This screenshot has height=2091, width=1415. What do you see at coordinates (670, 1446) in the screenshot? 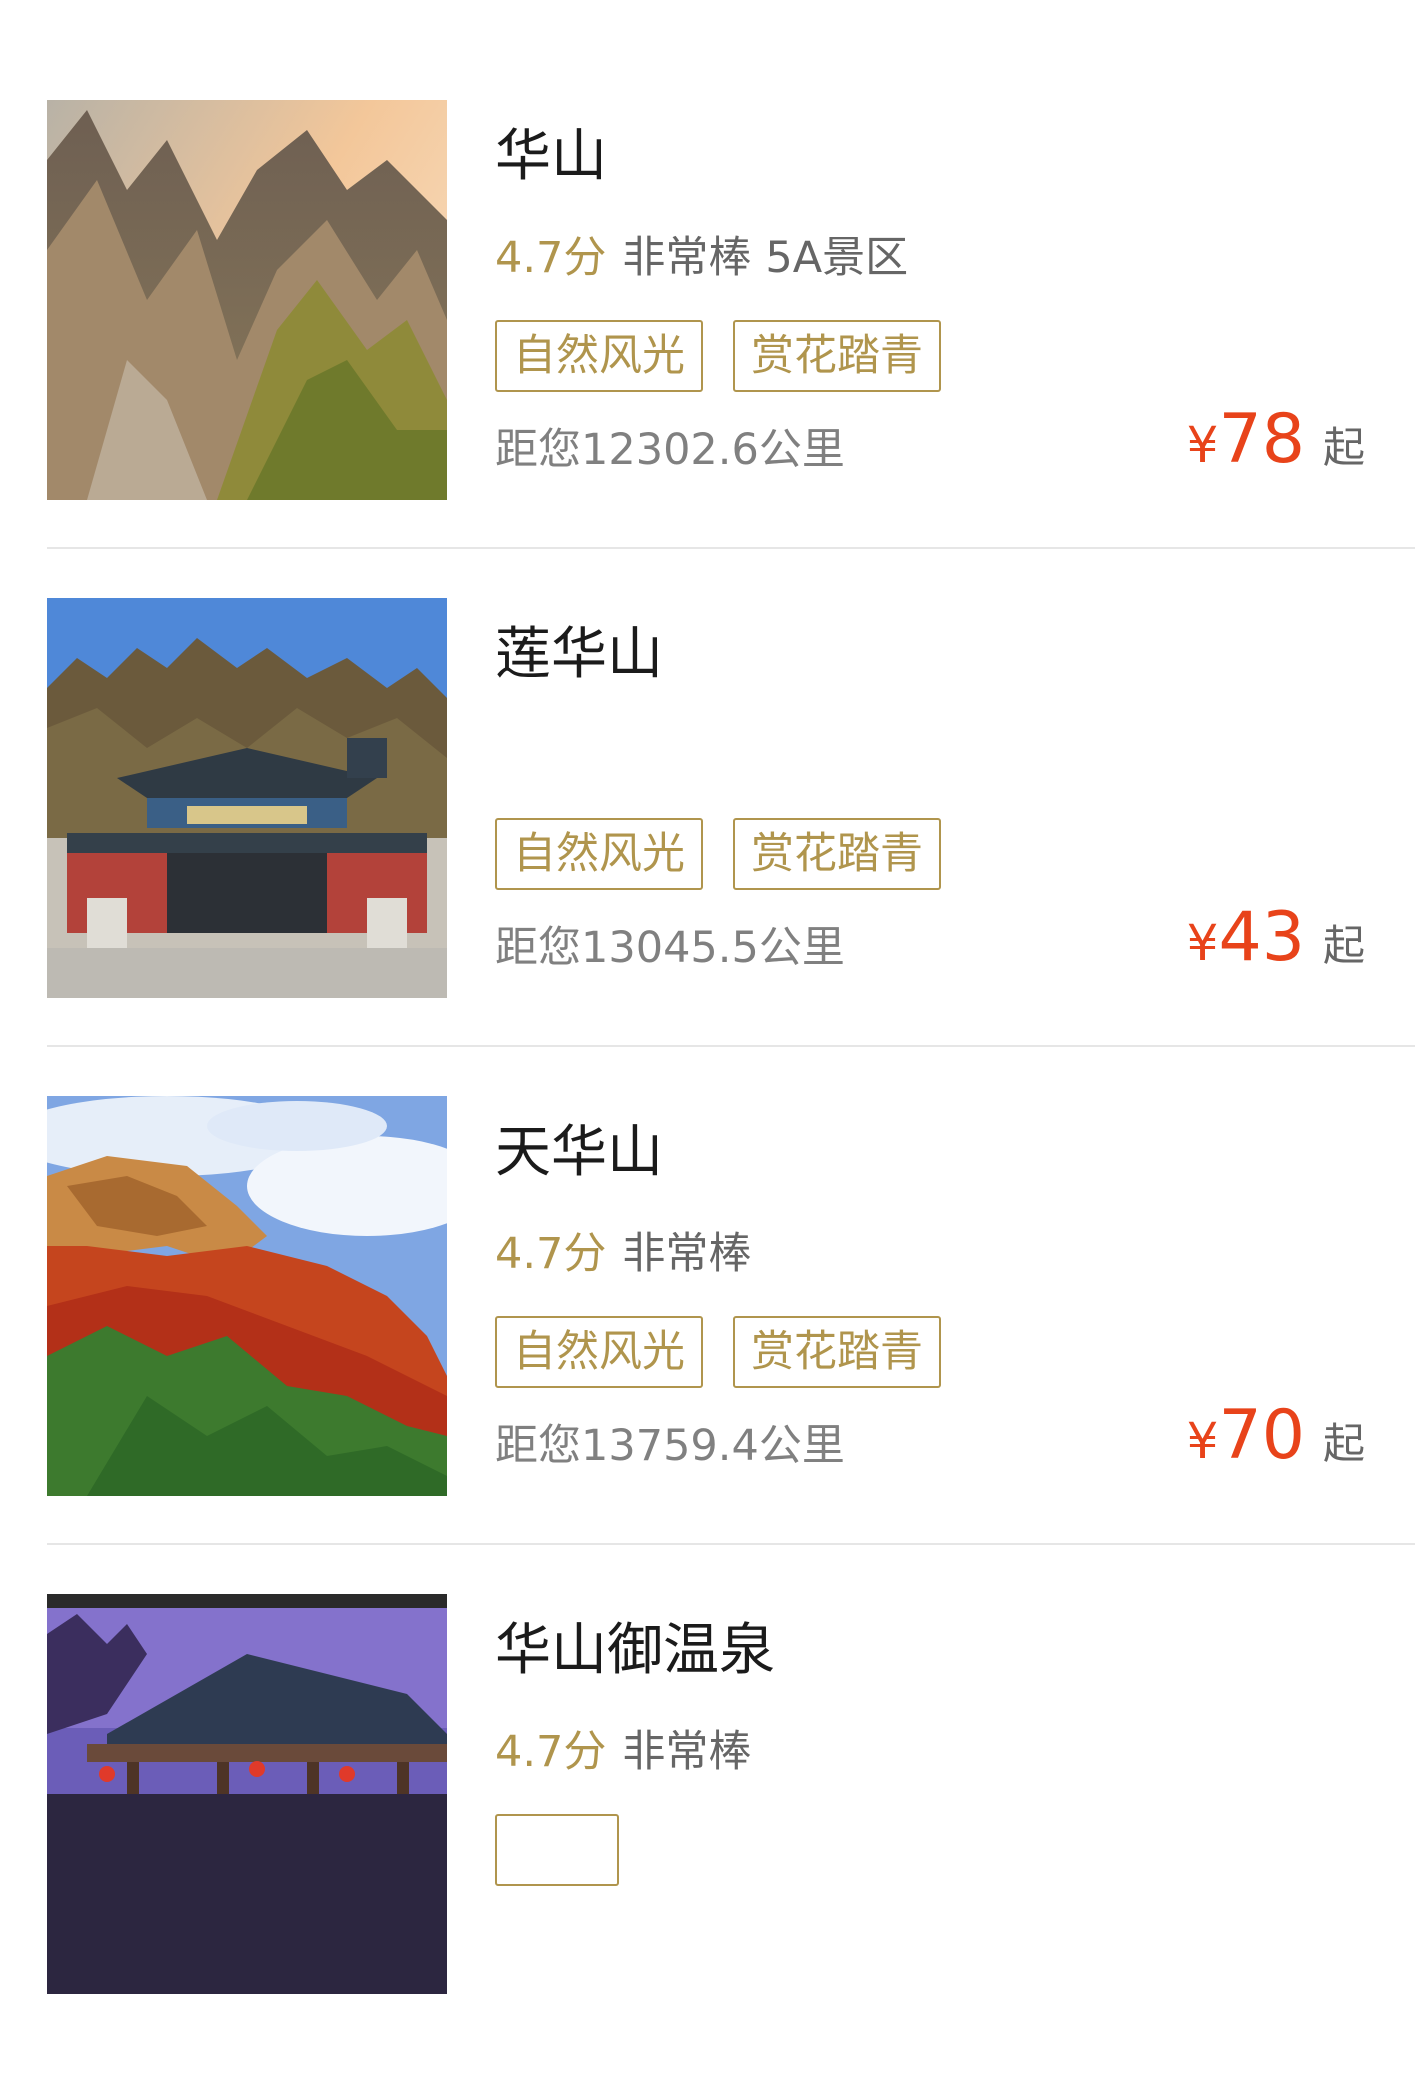
I see `distance-text: 距您13759.4公里` at bounding box center [670, 1446].